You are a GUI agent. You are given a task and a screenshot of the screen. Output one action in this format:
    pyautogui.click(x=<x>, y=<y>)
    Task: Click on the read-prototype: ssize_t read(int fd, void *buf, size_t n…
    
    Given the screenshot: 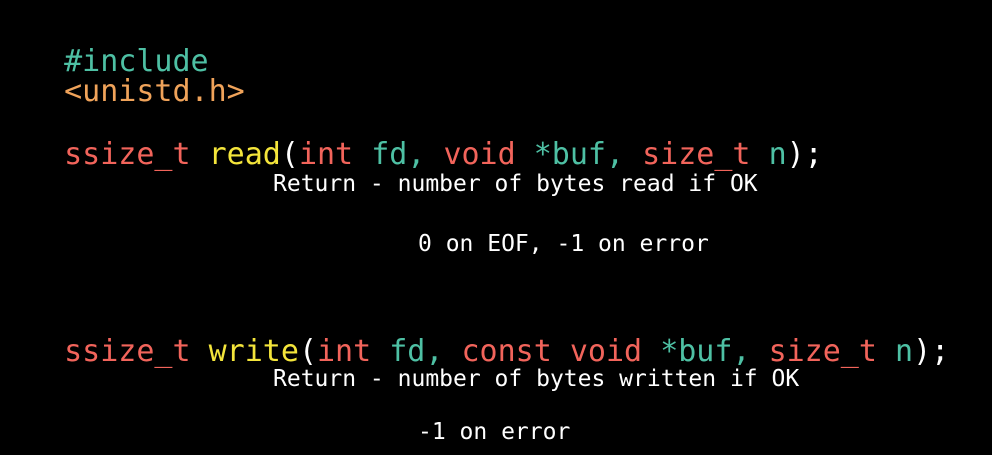 What is the action you would take?
    pyautogui.click(x=425, y=140)
    